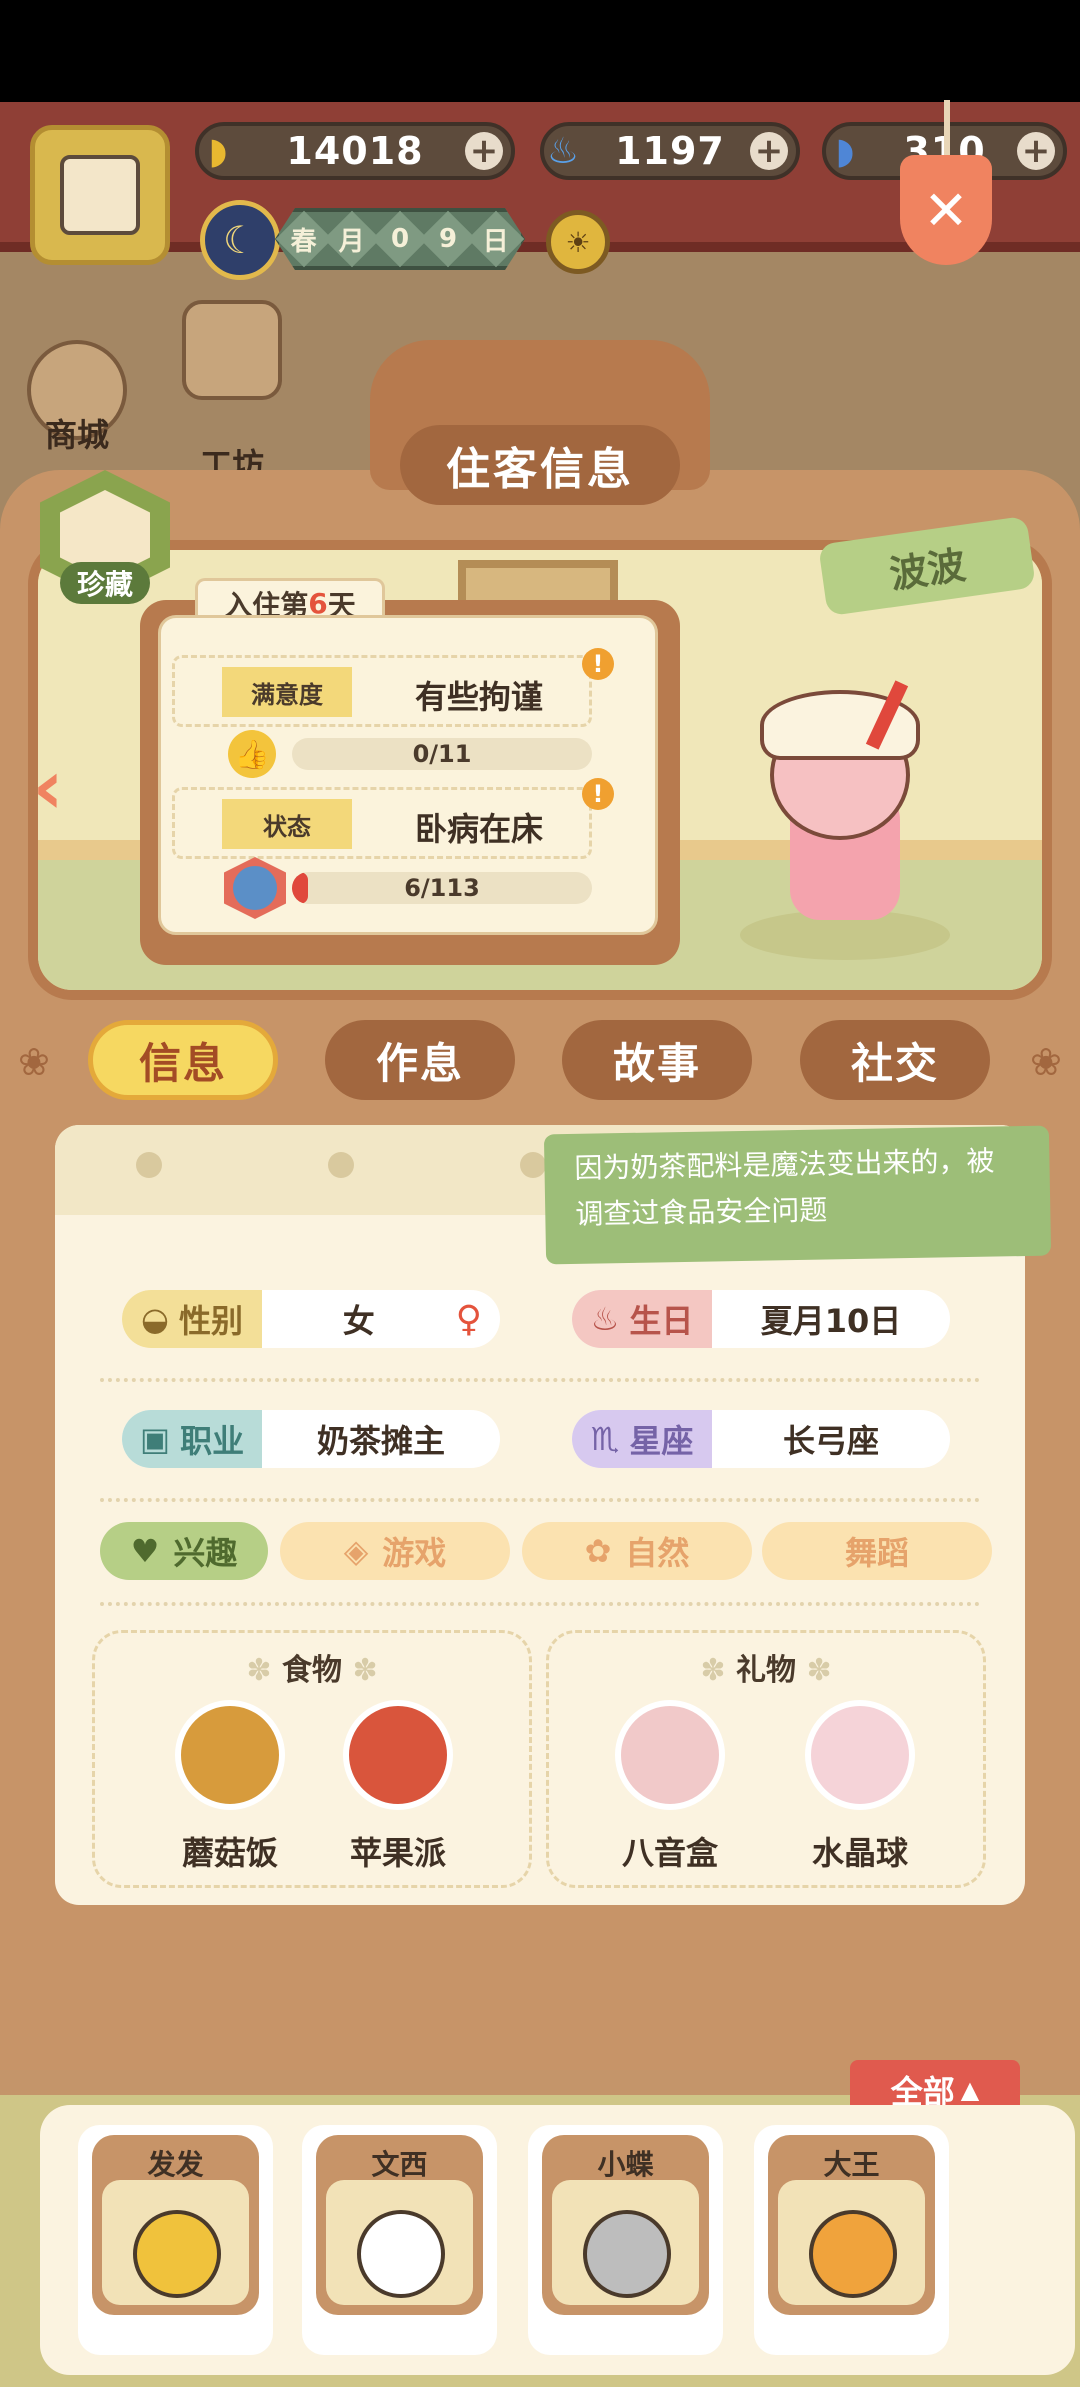  I want to click on briefcase-icon: ▣, so click(155, 1439).